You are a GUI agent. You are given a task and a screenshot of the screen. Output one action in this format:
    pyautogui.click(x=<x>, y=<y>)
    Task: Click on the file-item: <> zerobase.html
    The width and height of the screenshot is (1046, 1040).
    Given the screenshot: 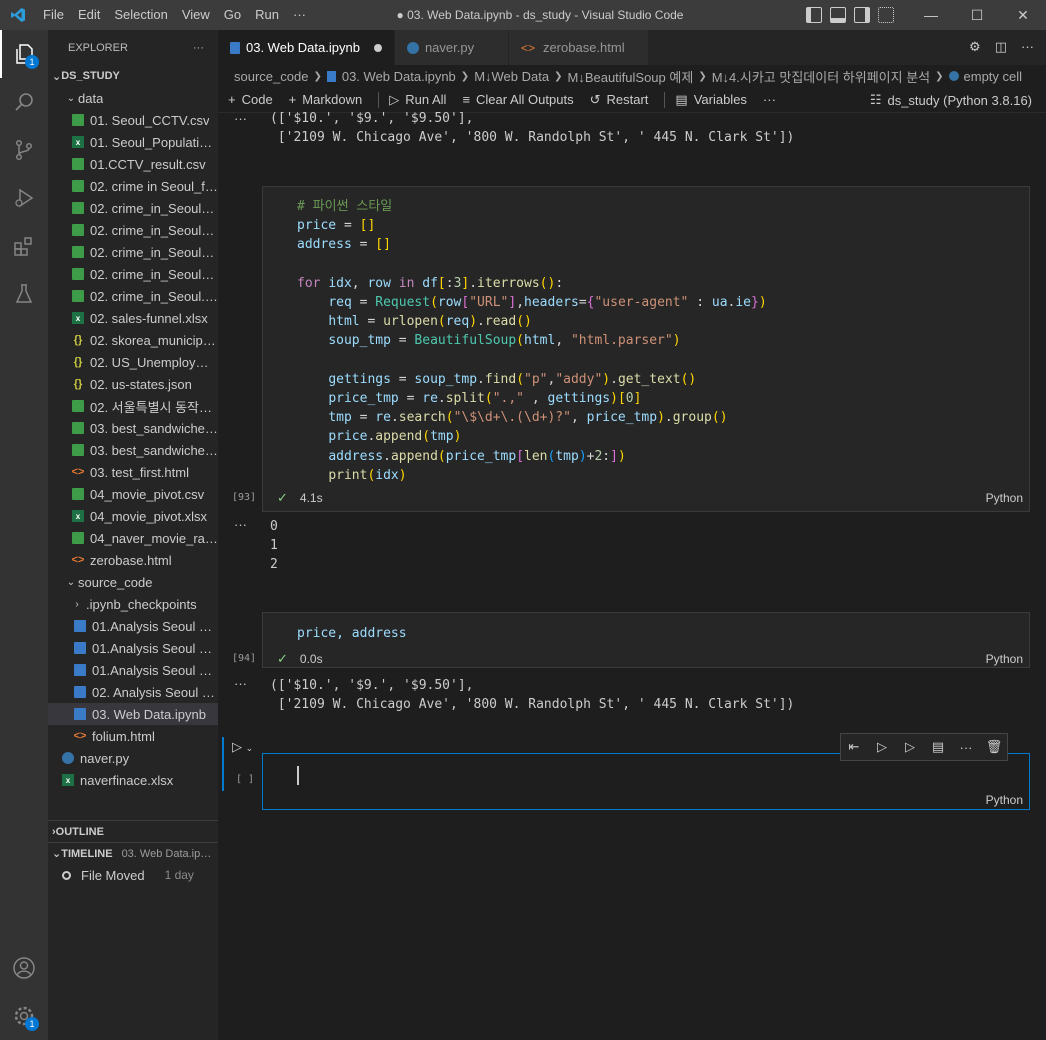 What is the action you would take?
    pyautogui.click(x=133, y=560)
    